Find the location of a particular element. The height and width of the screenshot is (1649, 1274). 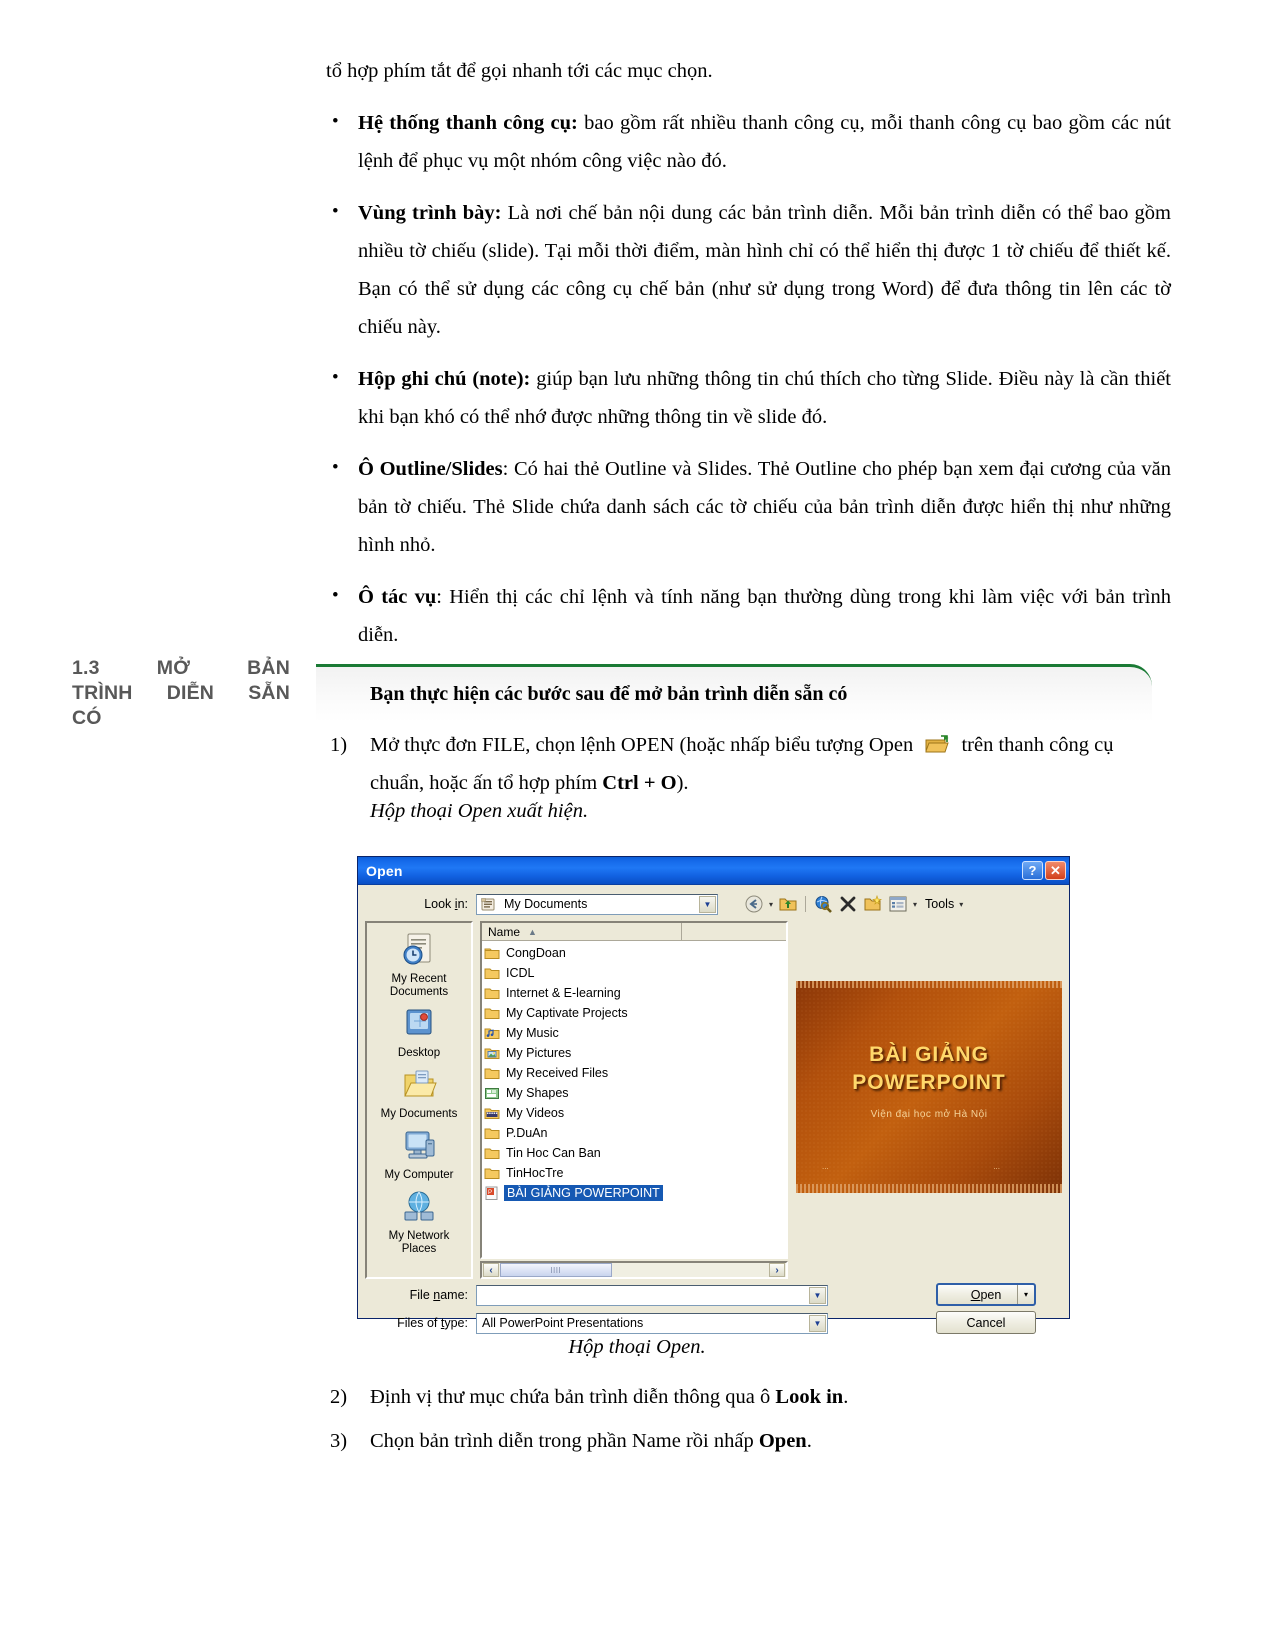

tools-dropdown-caret-icon: ▾ is located at coordinates (961, 904).